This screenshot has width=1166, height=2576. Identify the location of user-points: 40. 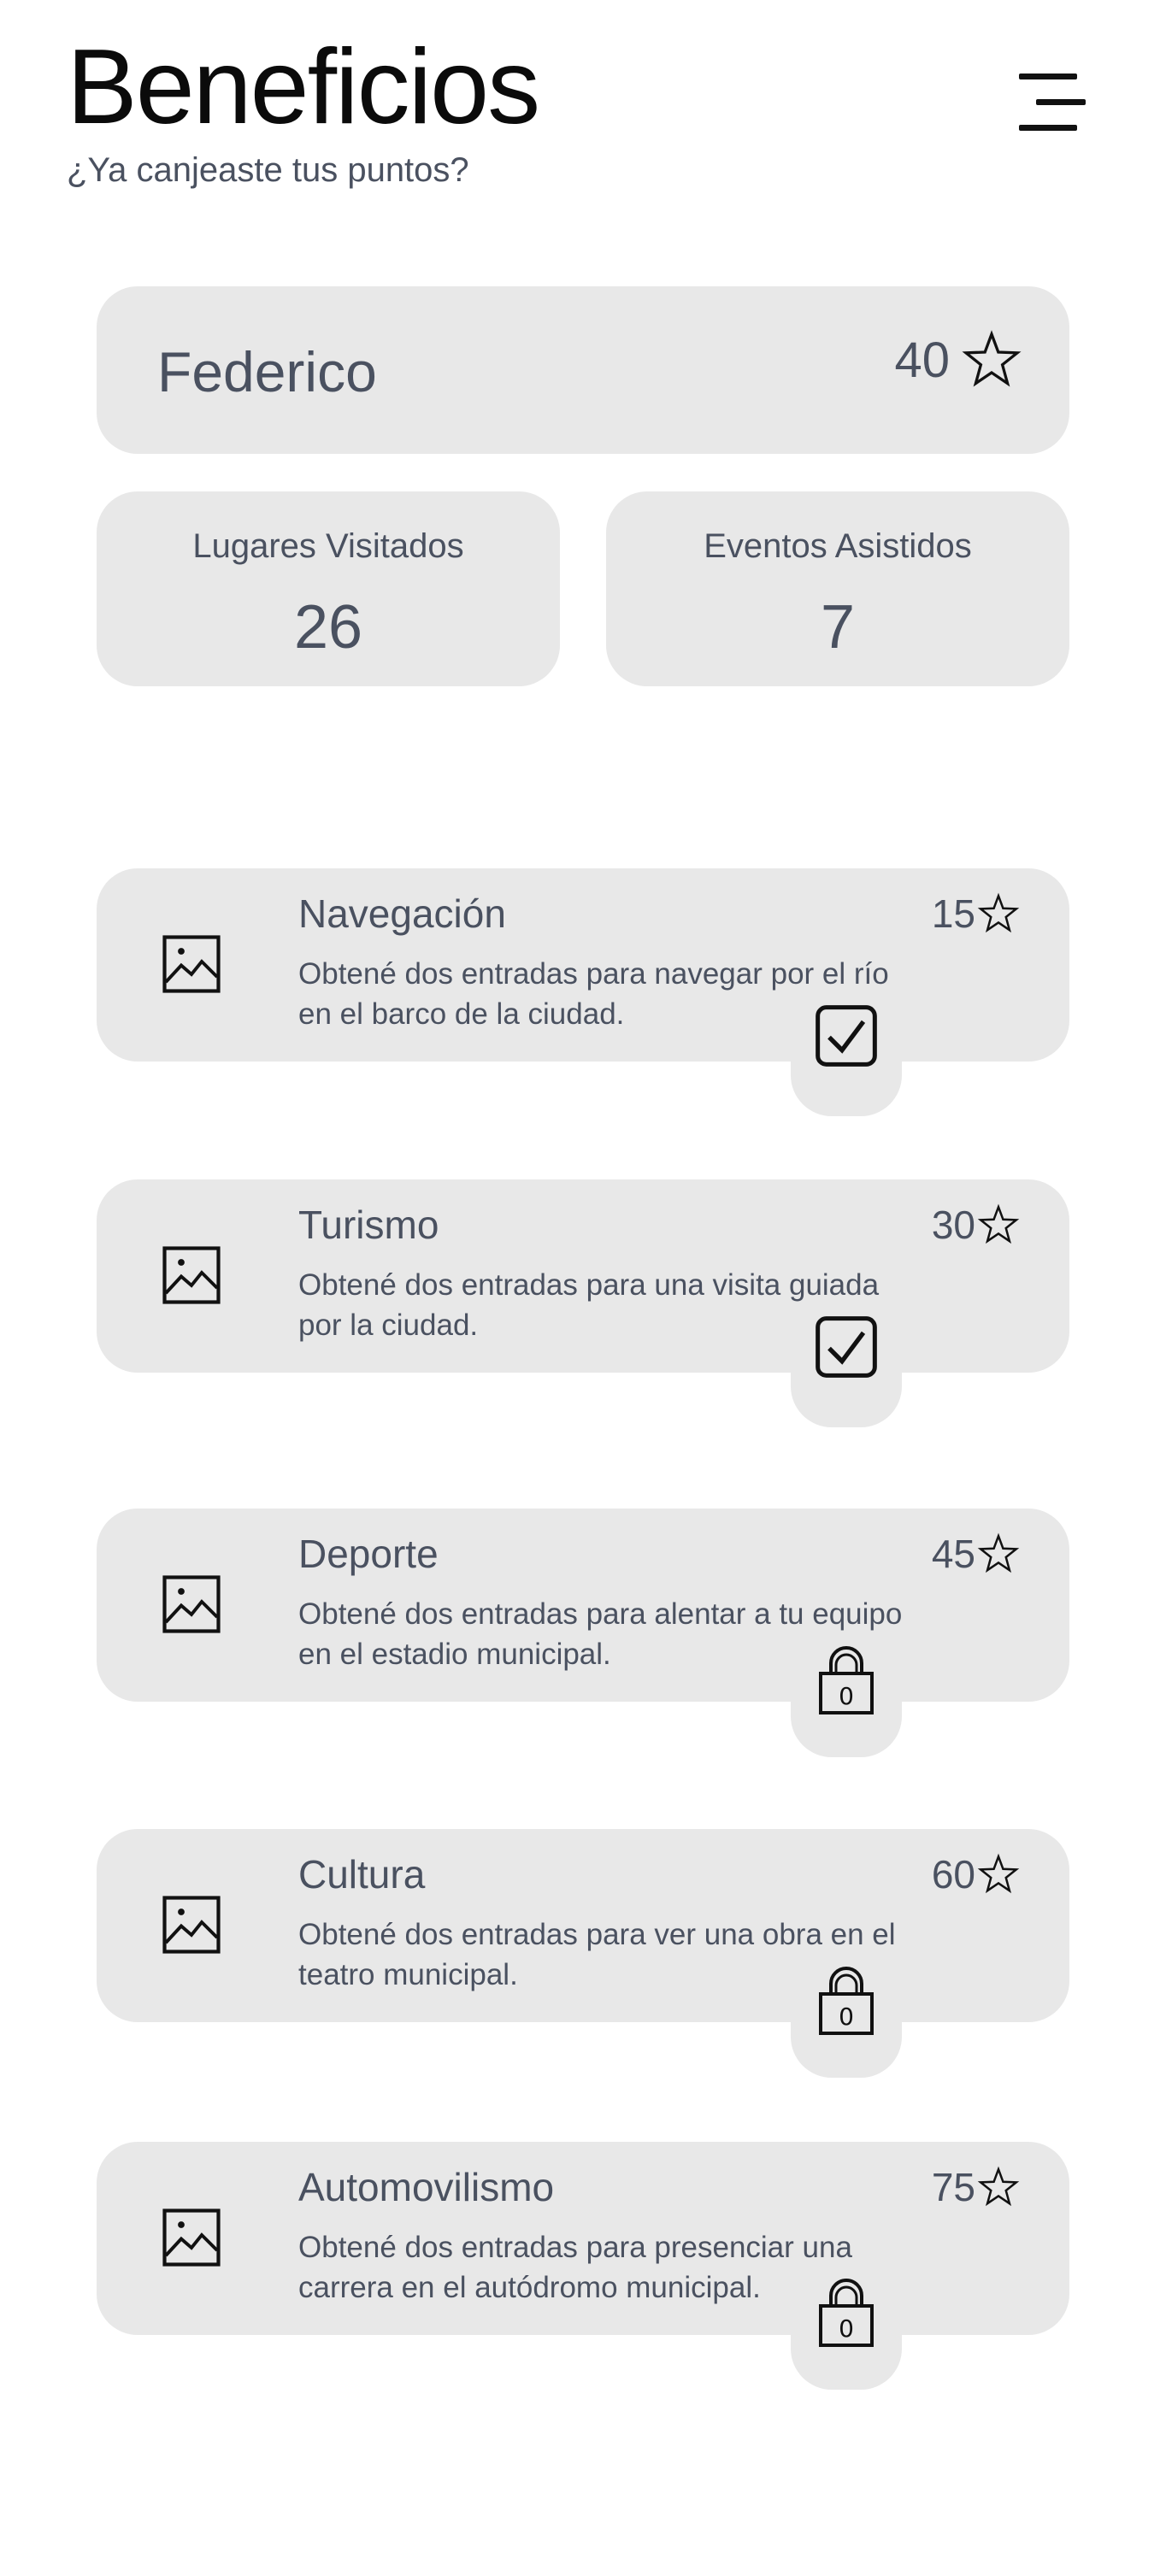
(958, 360).